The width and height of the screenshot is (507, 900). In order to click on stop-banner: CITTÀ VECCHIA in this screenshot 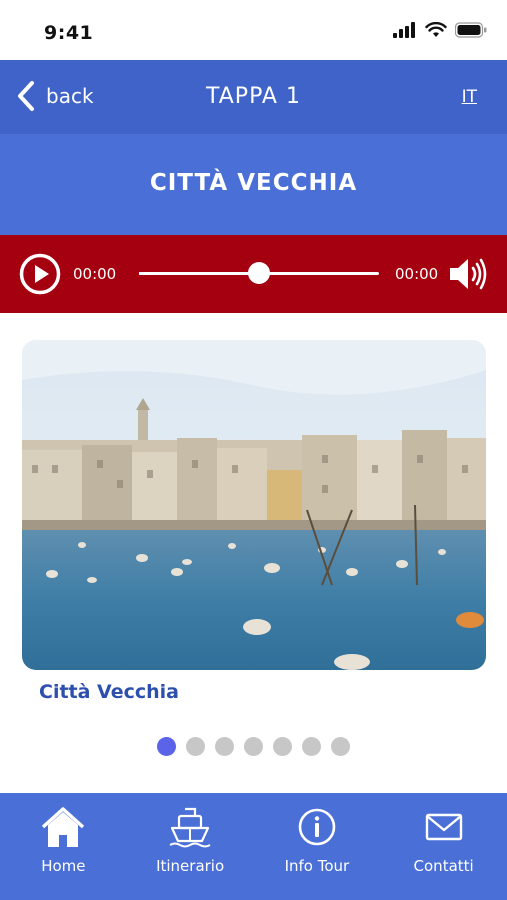, I will do `click(253, 184)`.